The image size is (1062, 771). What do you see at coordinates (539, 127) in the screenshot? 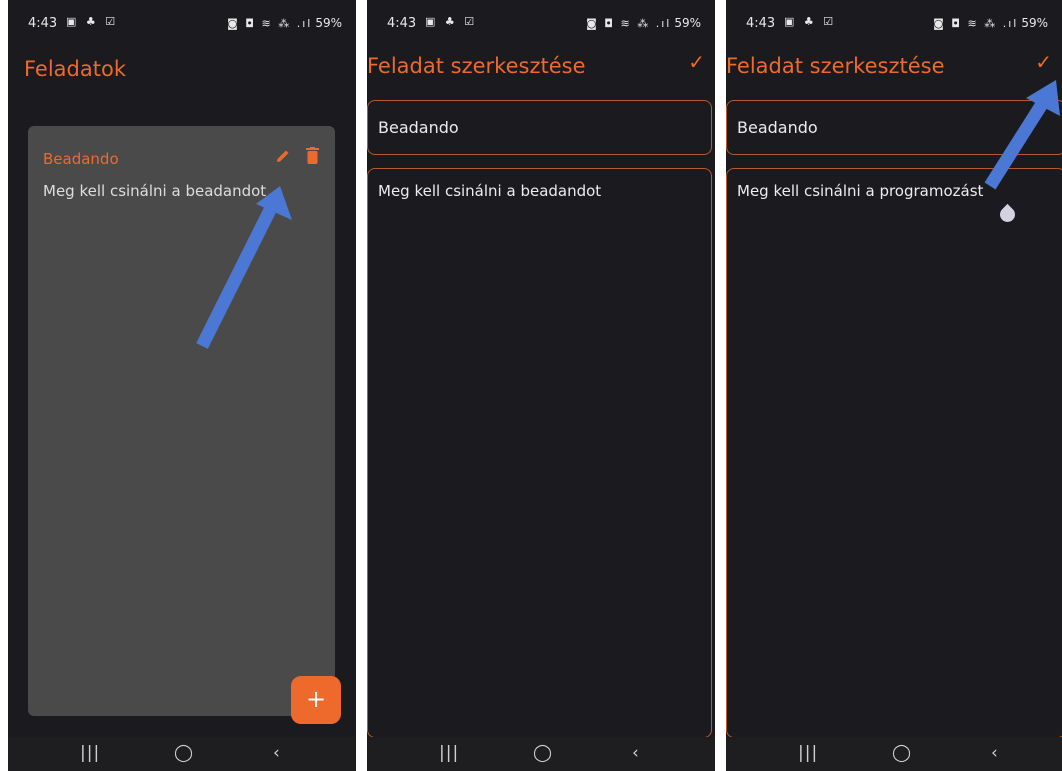
I see `task-title-input: Beadando` at bounding box center [539, 127].